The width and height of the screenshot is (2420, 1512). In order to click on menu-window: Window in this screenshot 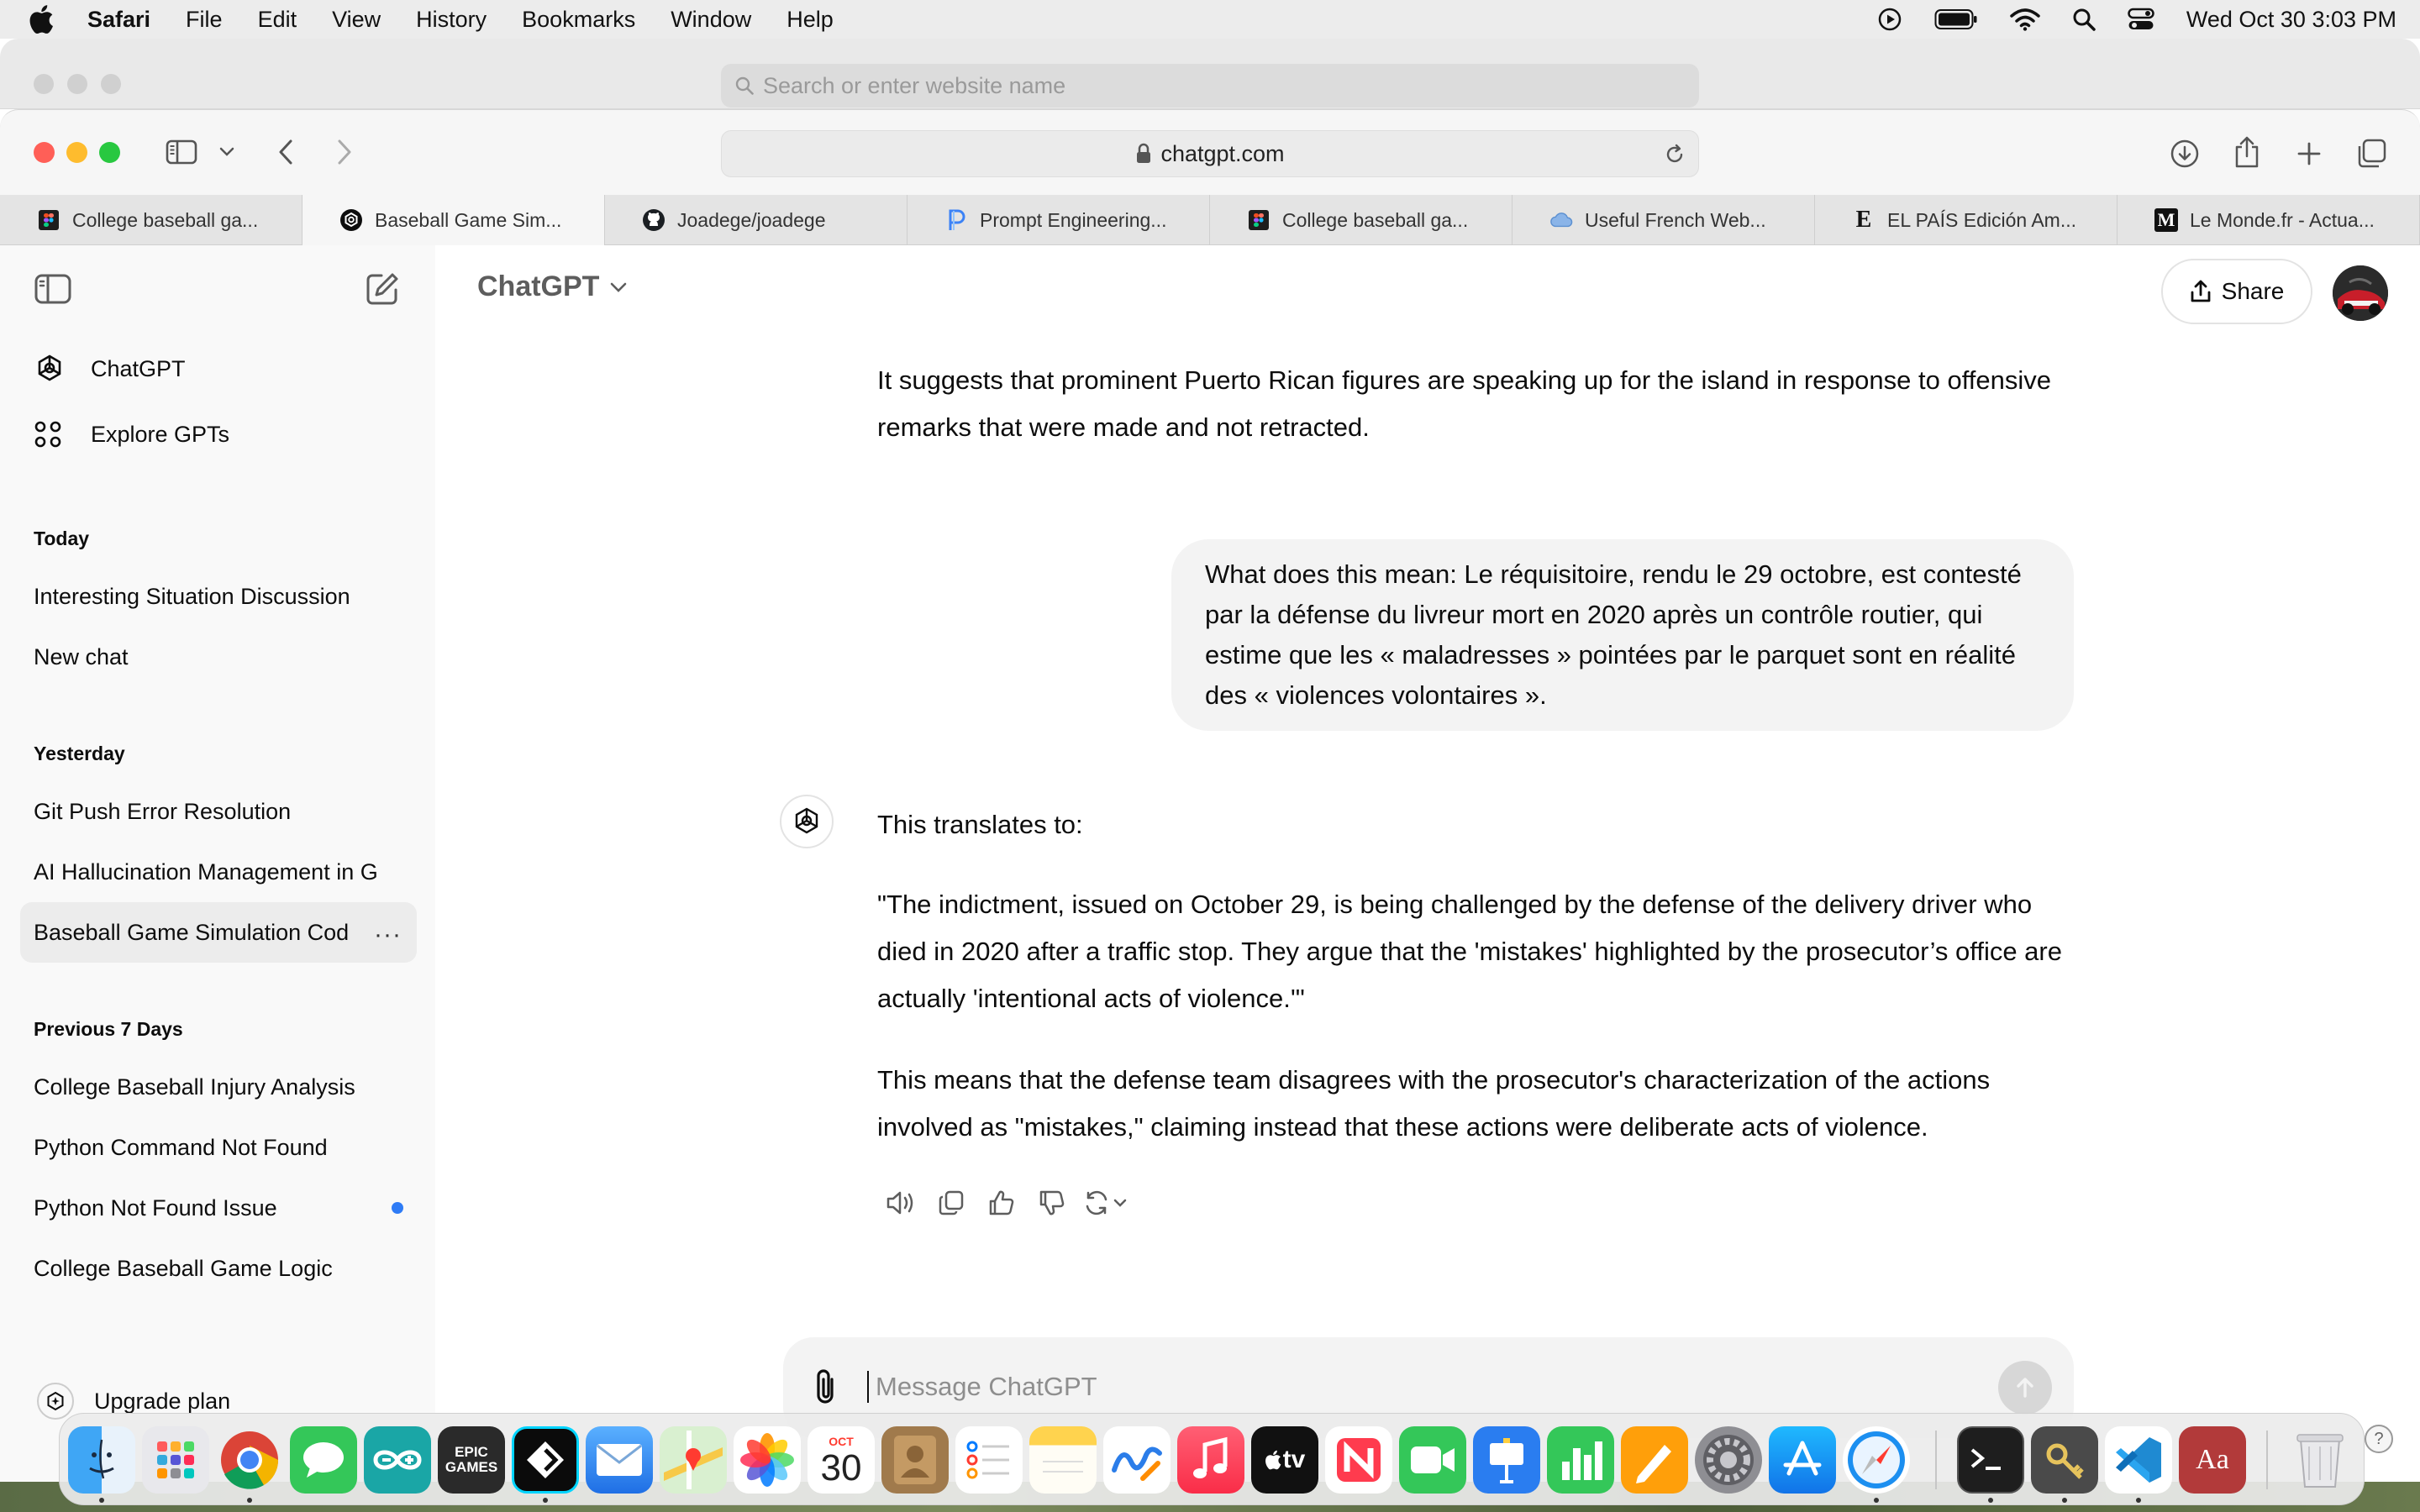, I will do `click(711, 20)`.